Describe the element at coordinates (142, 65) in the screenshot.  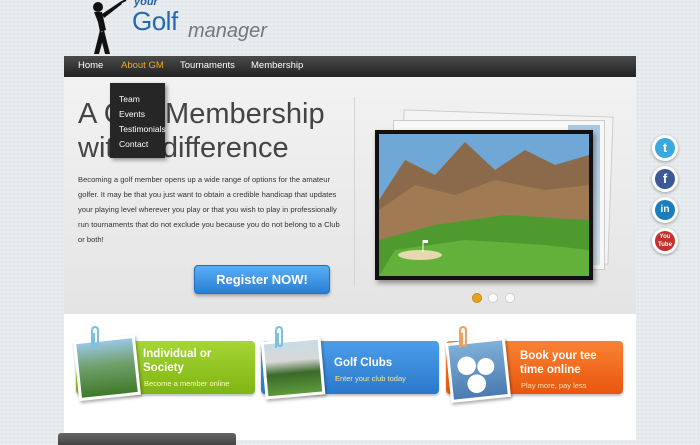
I see `nav-item-about: About GM` at that location.